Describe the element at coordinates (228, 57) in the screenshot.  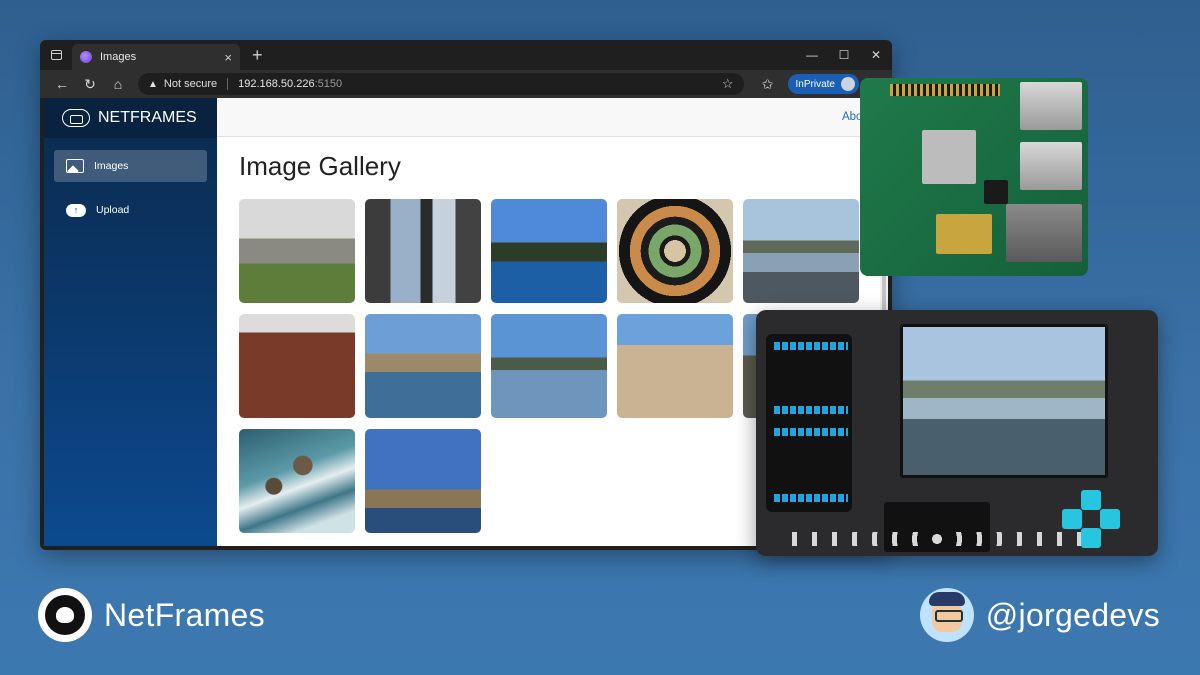
I see `tab-close-icon: ×` at that location.